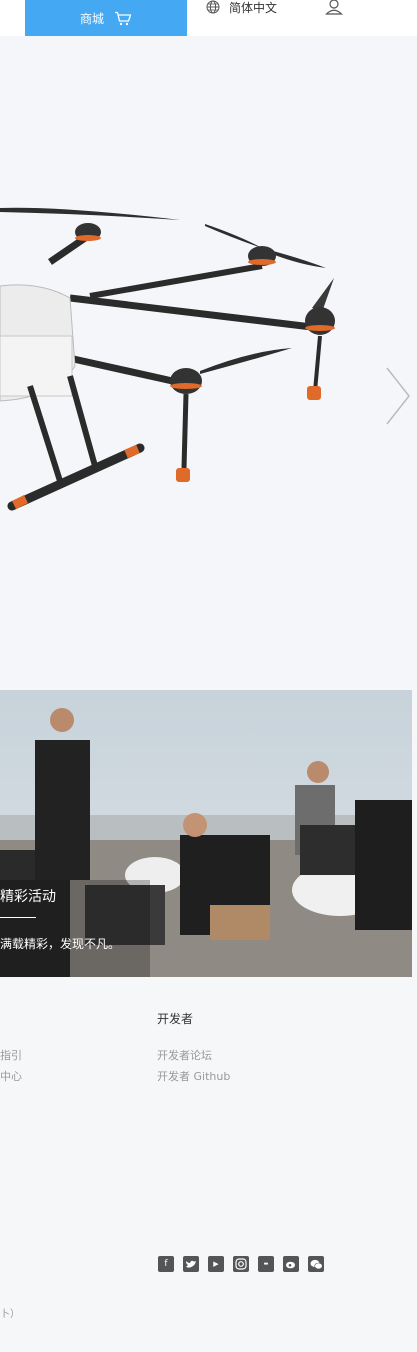  Describe the element at coordinates (106, 18) in the screenshot. I see `store-button: 商城` at that location.